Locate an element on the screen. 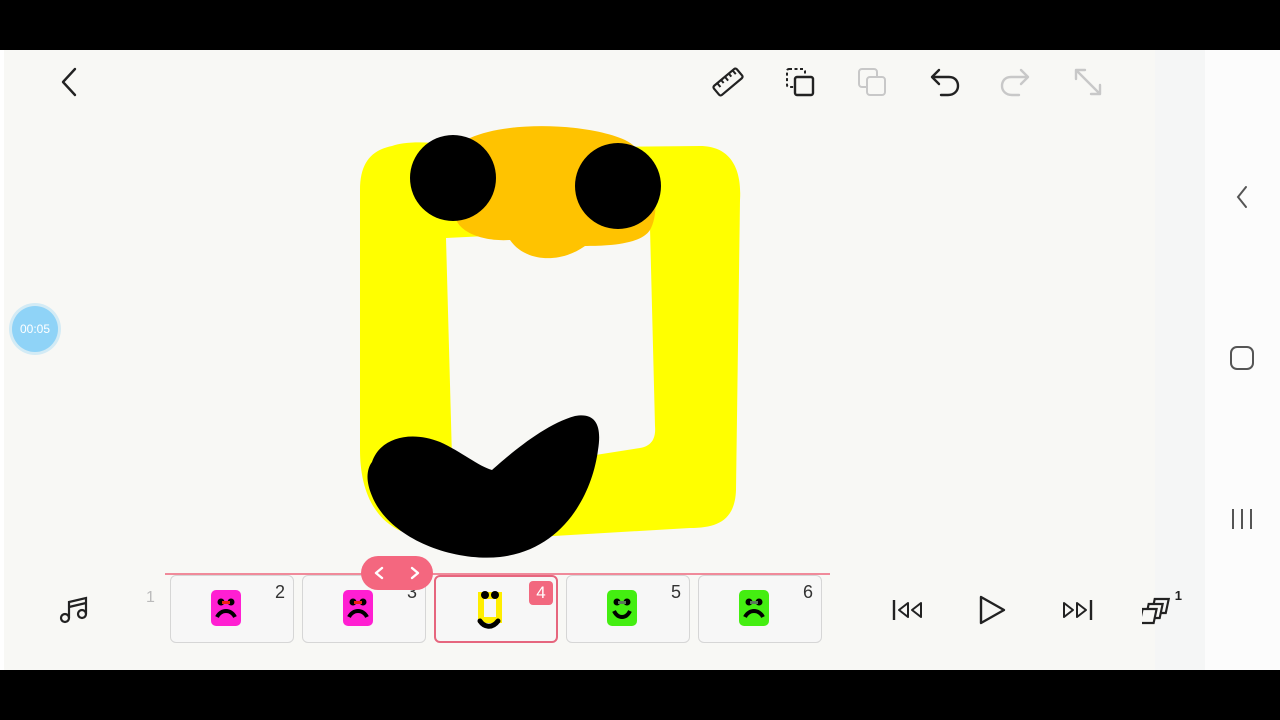 The image size is (1280, 720). frame-thumbnail: 2 is located at coordinates (232, 609).